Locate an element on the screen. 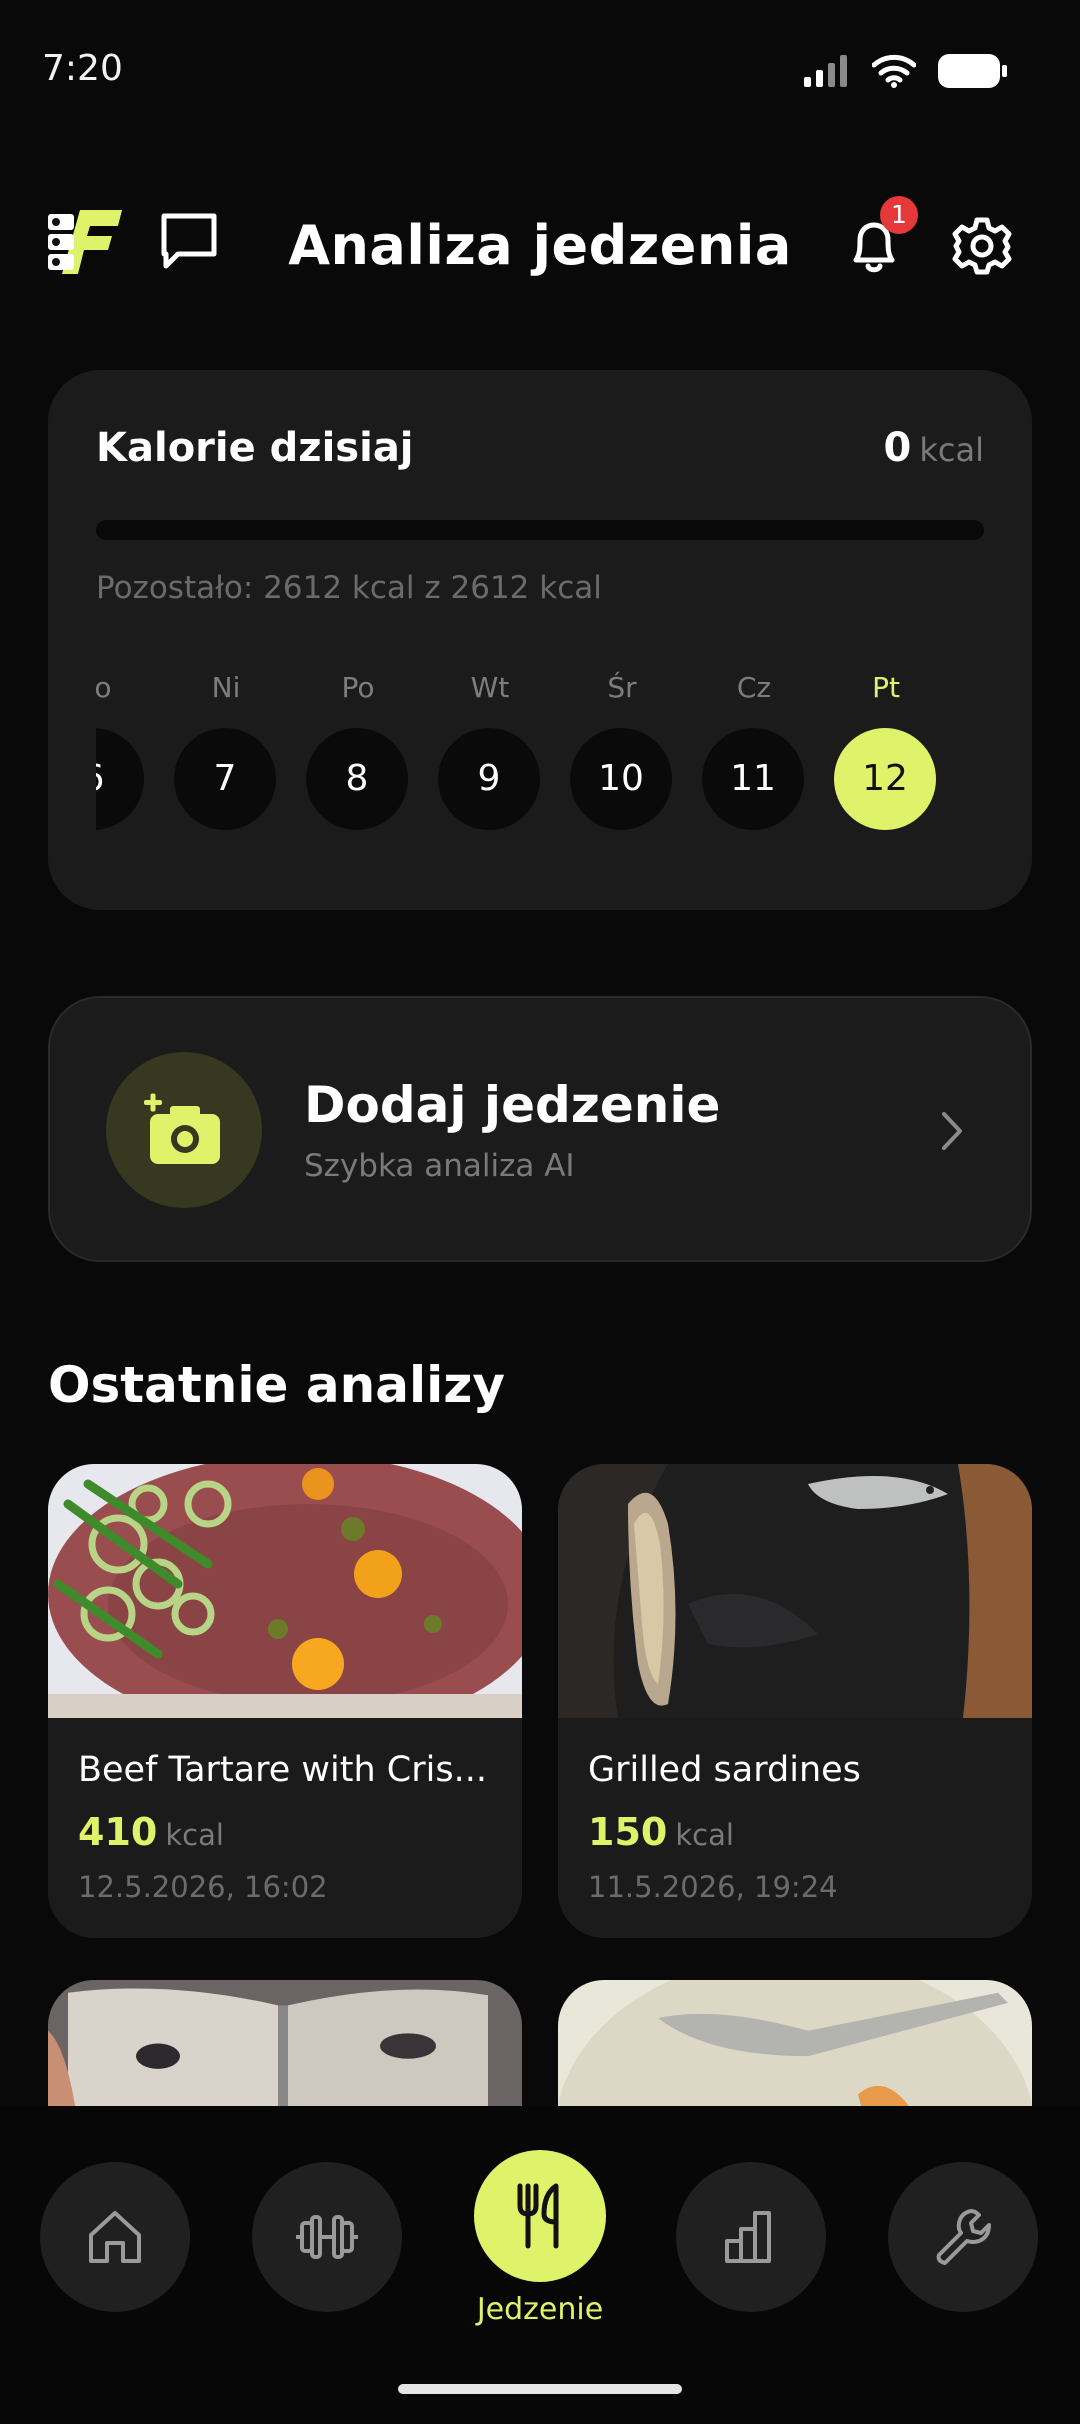  meal-kcal: 150 kcal is located at coordinates (661, 1832).